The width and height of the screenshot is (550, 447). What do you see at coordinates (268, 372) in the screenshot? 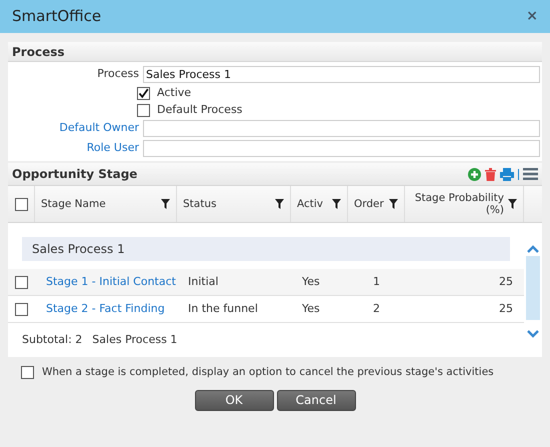
I see `checkbox-label: When a stage is completed, display an option to cancel the previous stage's activities` at bounding box center [268, 372].